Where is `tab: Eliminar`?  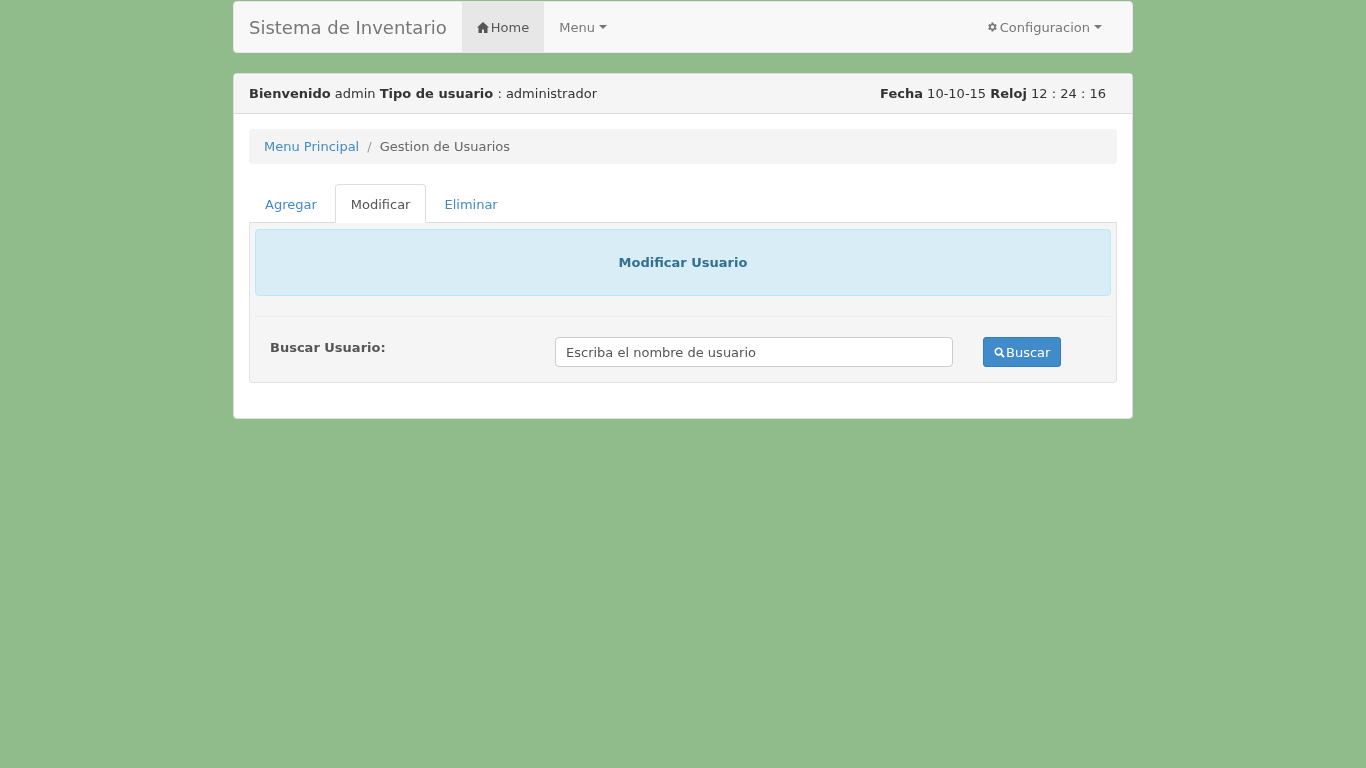
tab: Eliminar is located at coordinates (471, 203).